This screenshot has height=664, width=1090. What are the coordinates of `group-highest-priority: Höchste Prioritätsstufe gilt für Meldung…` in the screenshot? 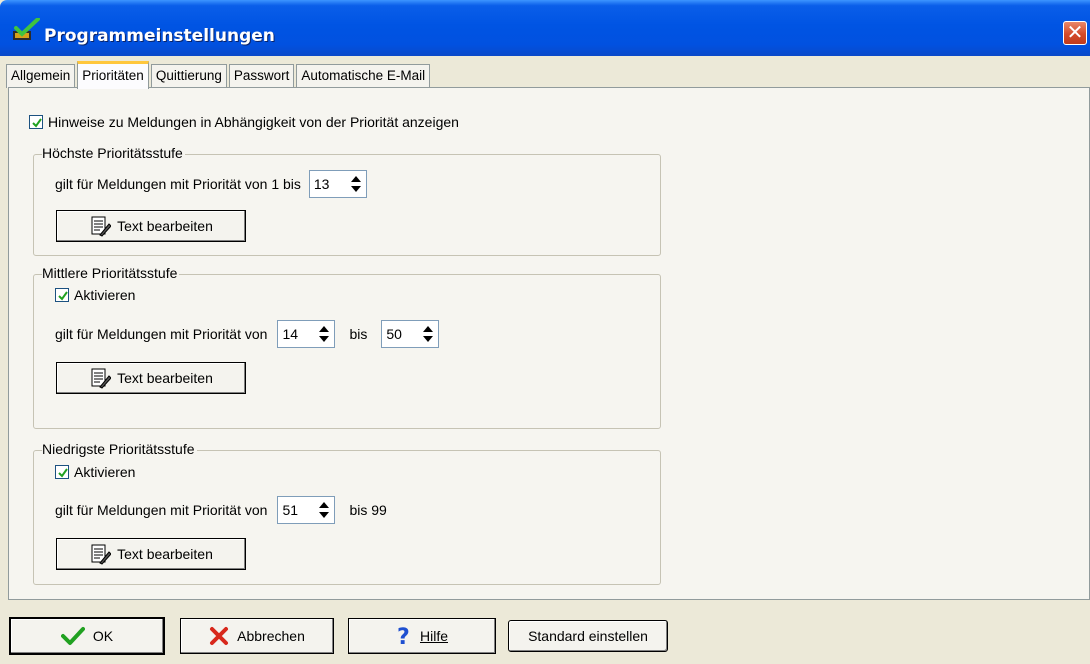 It's located at (347, 200).